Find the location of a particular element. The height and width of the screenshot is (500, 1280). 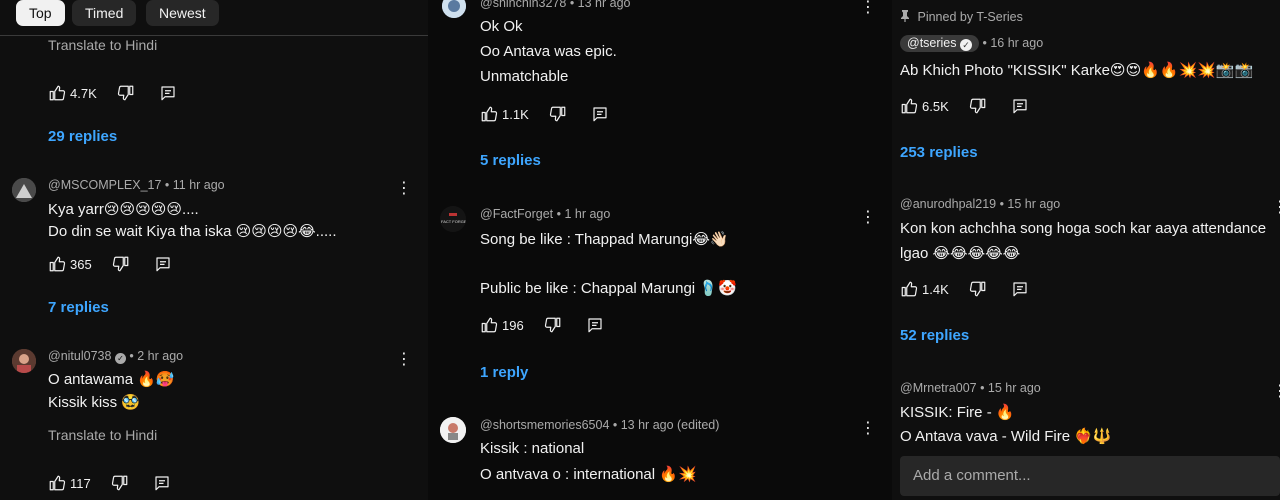

like-count: 117 is located at coordinates (80, 483).